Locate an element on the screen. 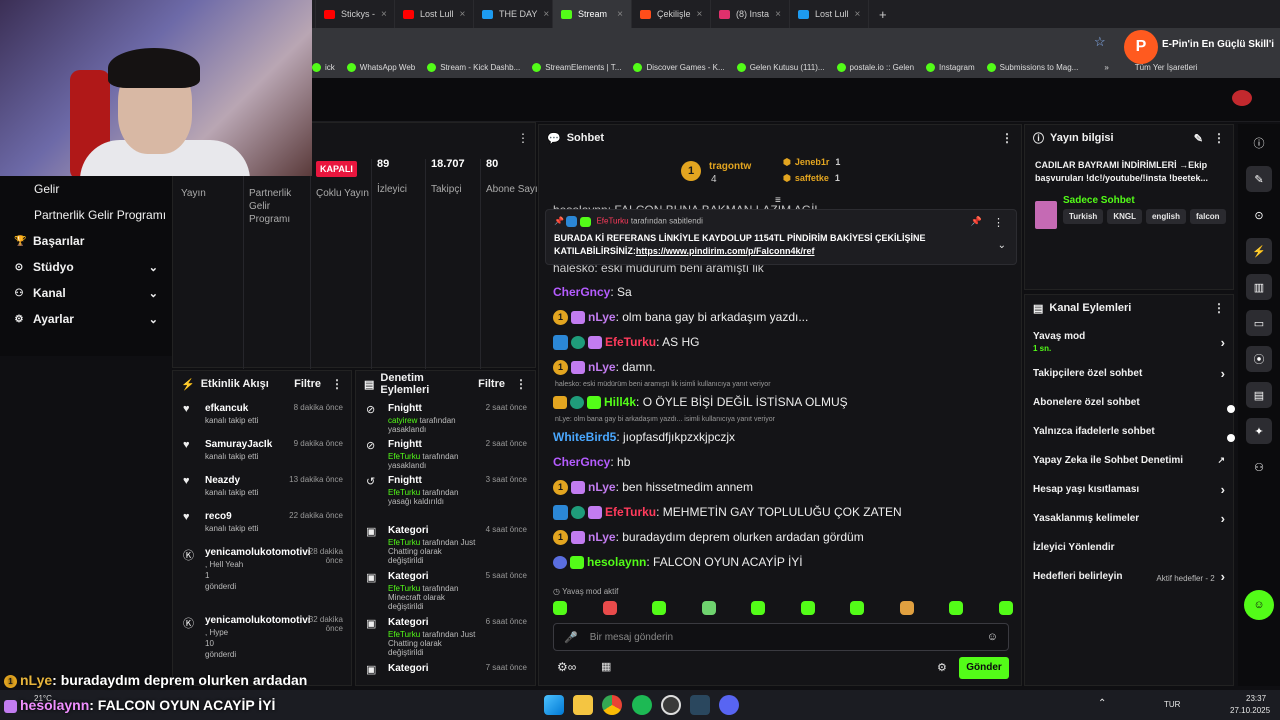  channel-action-item: Yalnızca ifadelerle sohbet is located at coordinates (1129, 431).